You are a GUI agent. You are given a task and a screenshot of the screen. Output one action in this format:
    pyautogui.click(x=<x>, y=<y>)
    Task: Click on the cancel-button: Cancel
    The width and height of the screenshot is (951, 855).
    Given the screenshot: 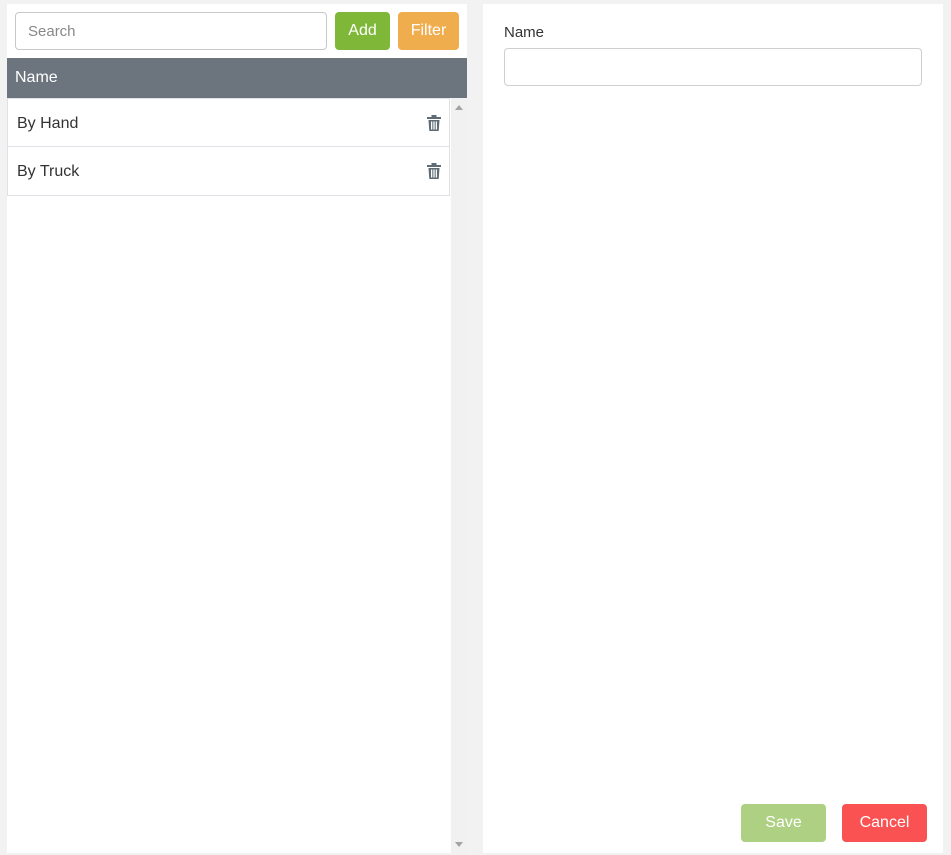 What is the action you would take?
    pyautogui.click(x=884, y=823)
    